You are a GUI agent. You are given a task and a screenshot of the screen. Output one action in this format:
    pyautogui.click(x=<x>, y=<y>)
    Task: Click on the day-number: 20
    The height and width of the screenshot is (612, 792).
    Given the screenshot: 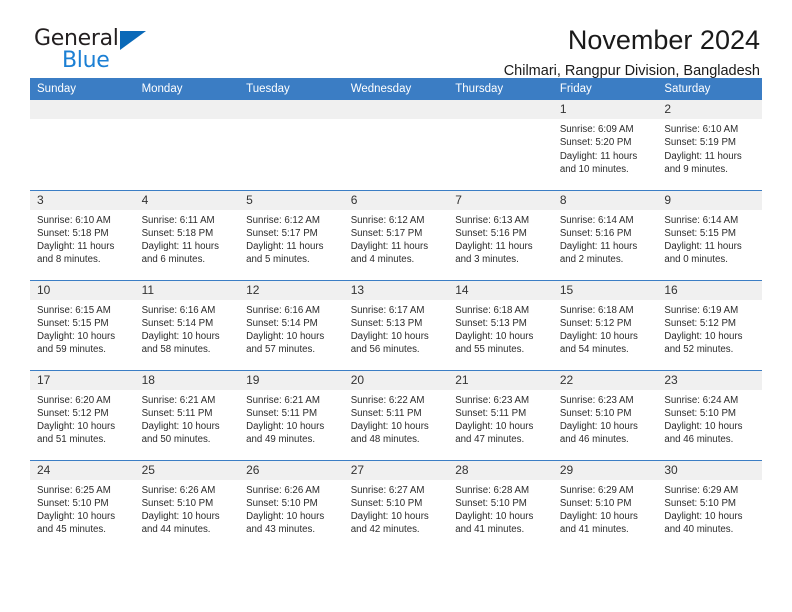 What is the action you would take?
    pyautogui.click(x=396, y=380)
    